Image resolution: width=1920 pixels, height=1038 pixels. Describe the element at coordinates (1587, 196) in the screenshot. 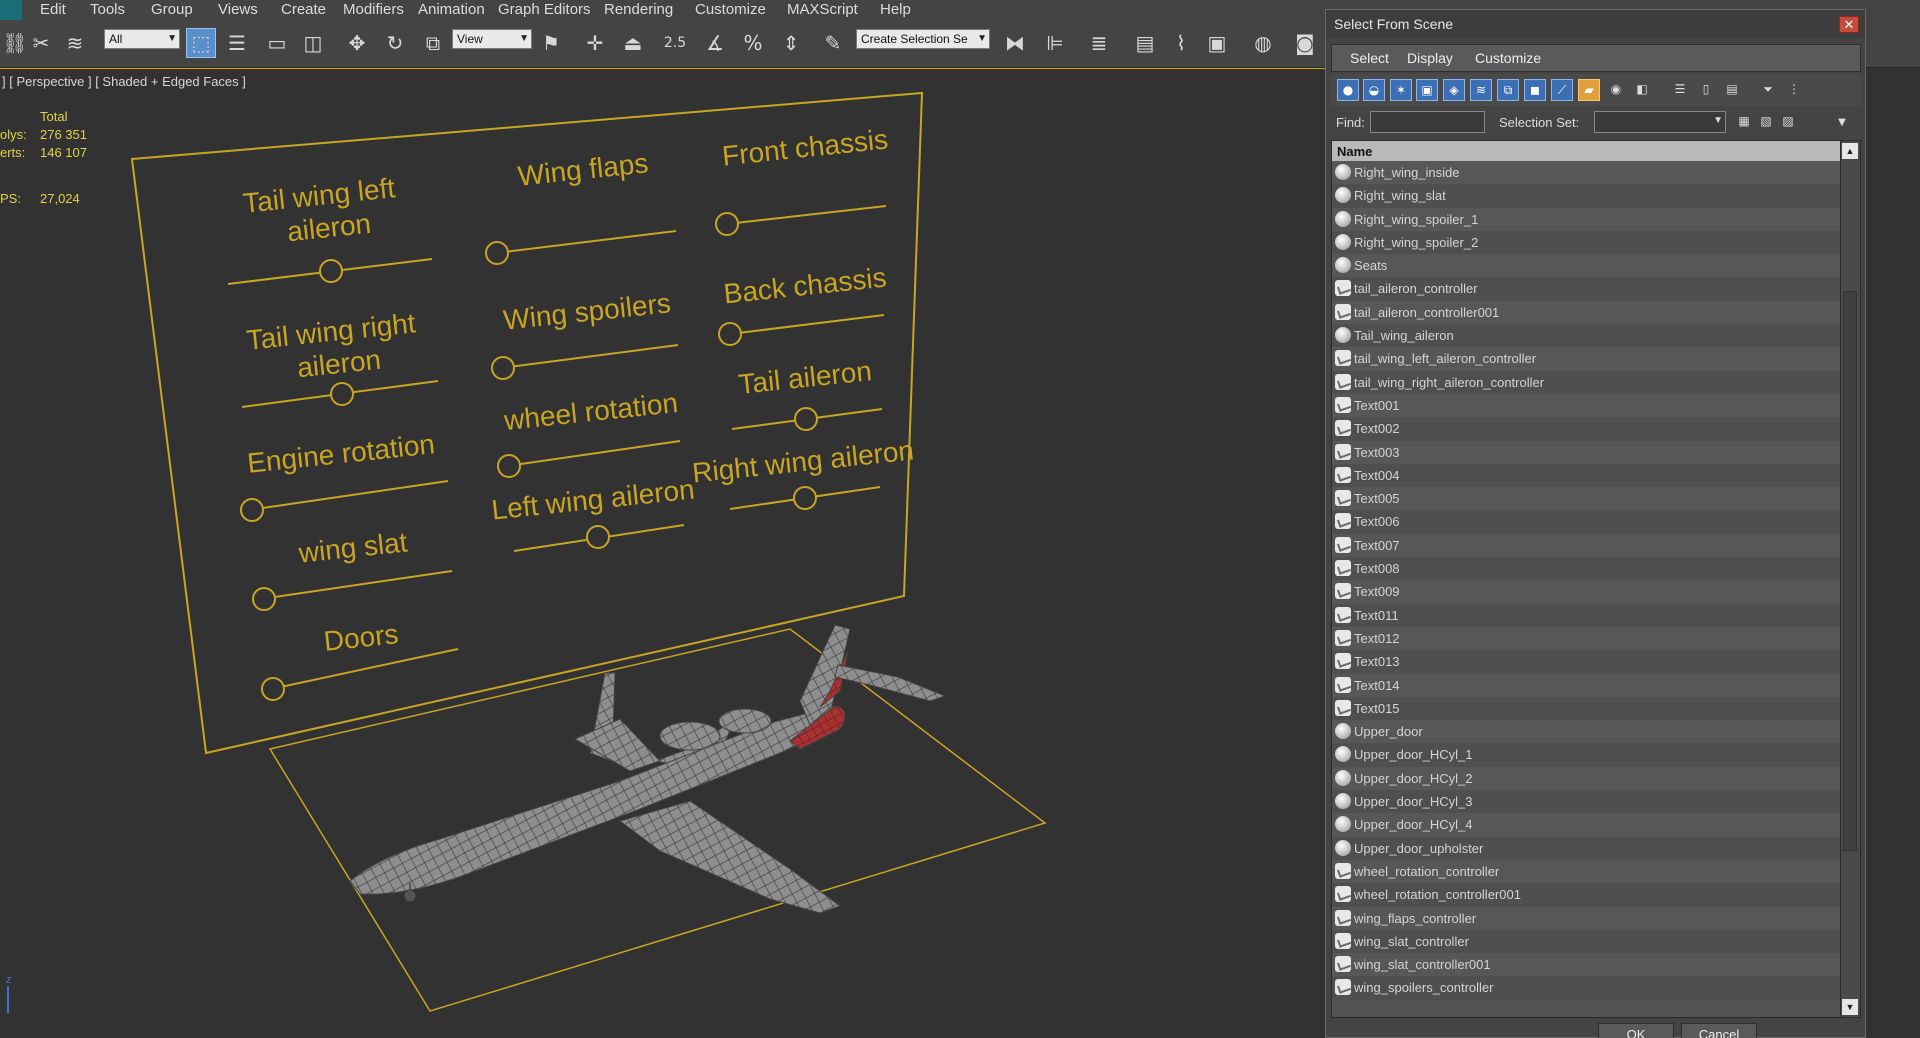

I see `list-item: Right_wing_slat` at that location.